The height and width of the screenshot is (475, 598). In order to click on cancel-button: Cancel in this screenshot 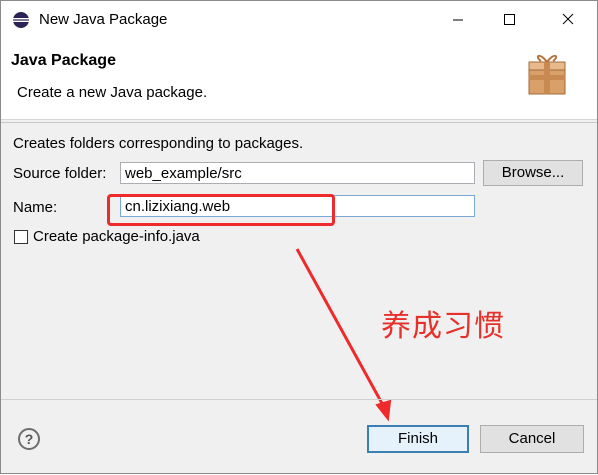, I will do `click(532, 439)`.